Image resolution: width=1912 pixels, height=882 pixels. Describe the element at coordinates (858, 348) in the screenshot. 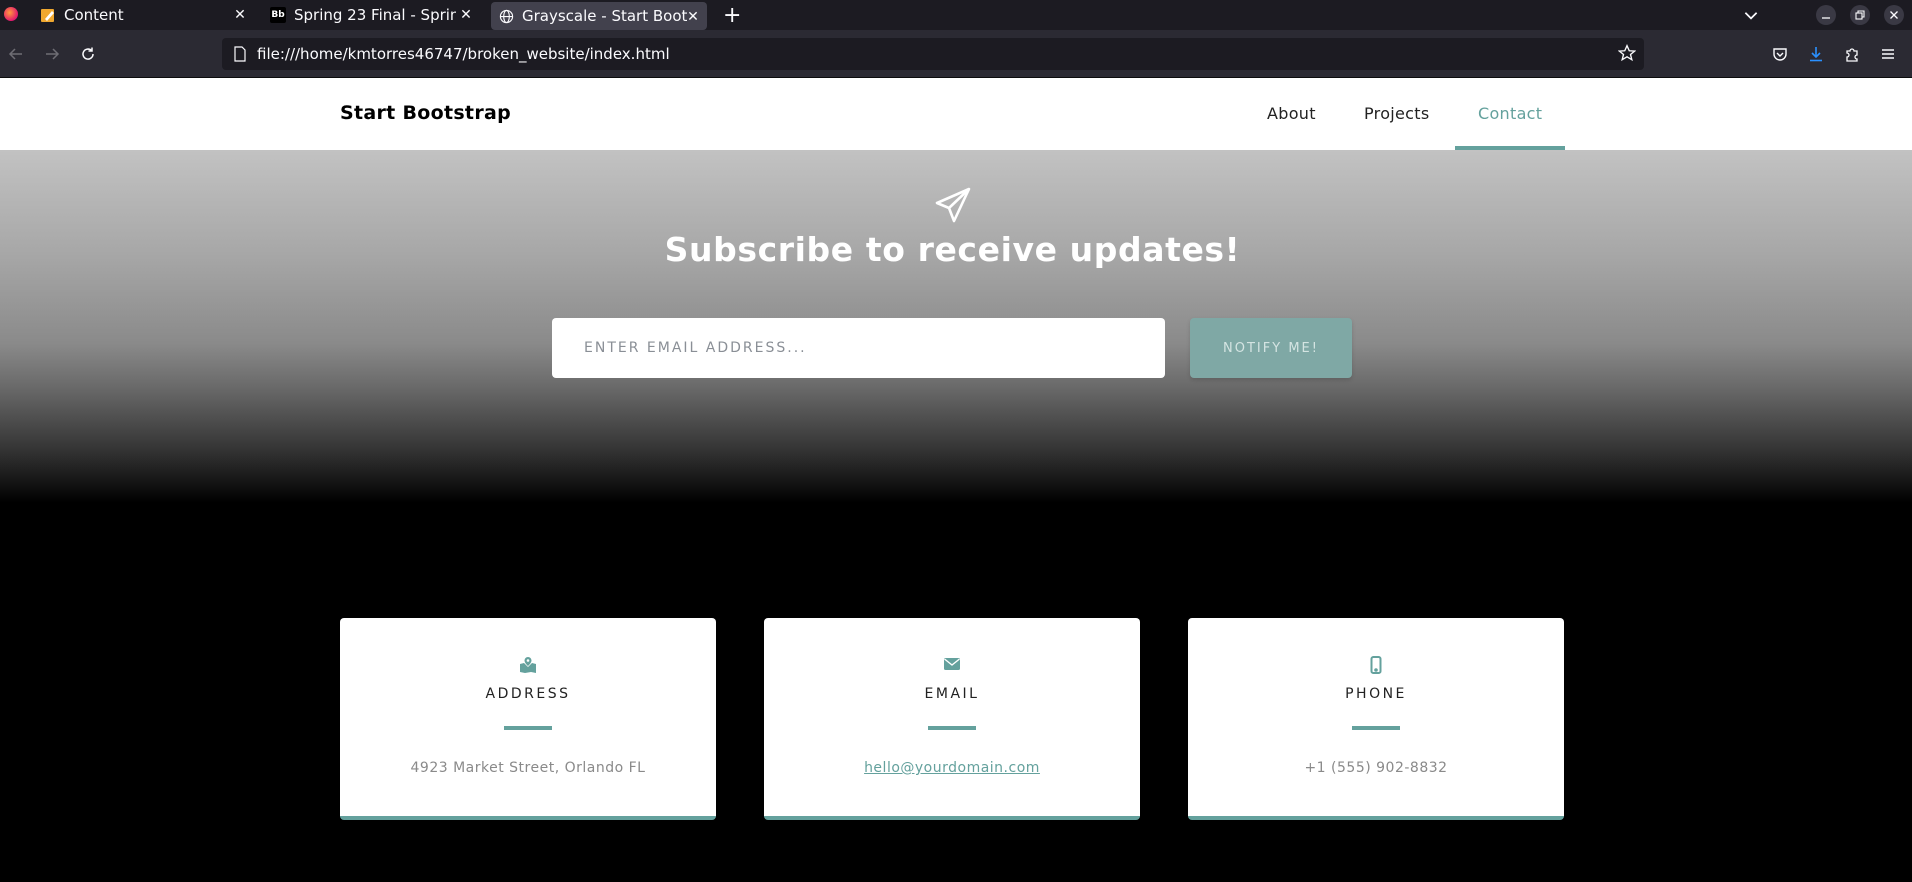

I see `email-input` at that location.